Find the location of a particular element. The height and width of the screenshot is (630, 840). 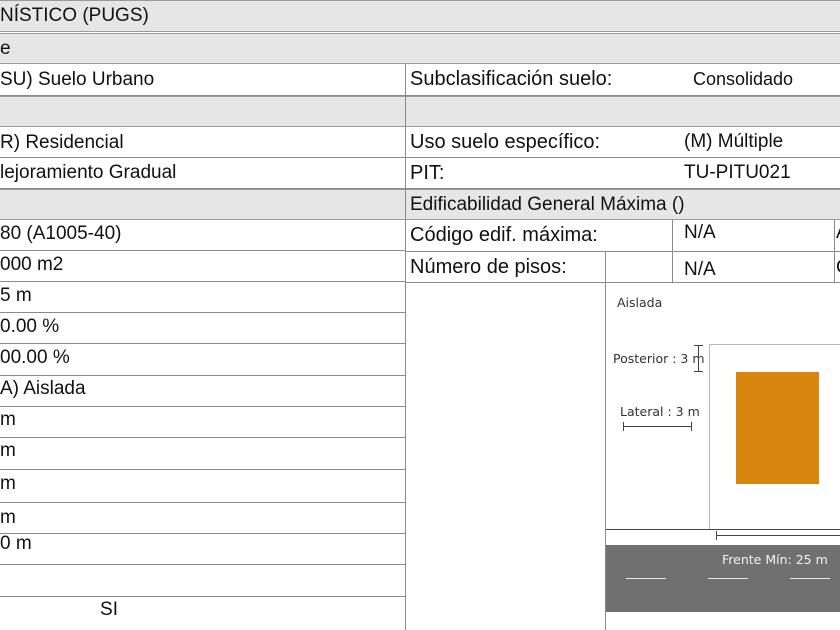

tratamiento-value: lejoramiento Gradual is located at coordinates (203, 173).